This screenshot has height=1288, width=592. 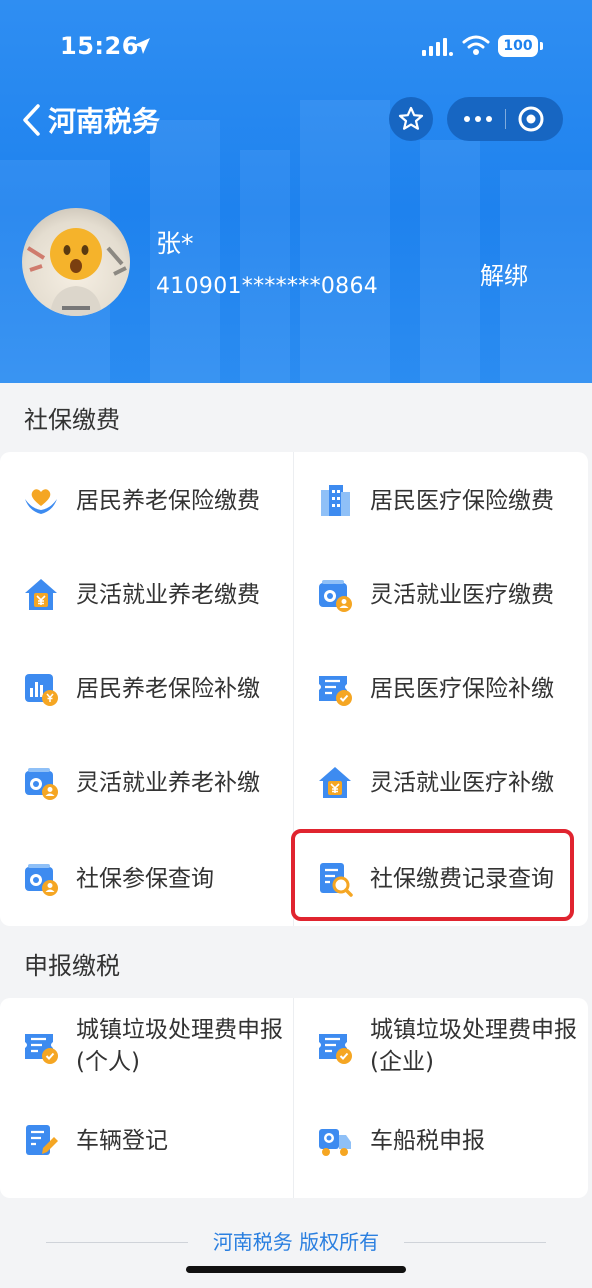 I want to click on menu-item-label-group: 城镇垃圾处理费申报 (企业), so click(x=473, y=1046).